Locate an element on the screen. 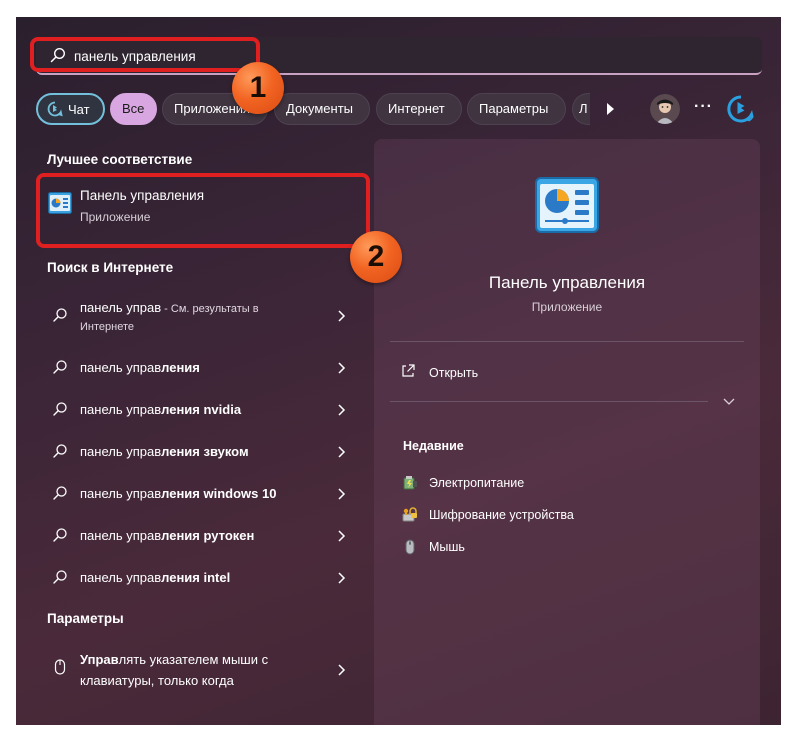  web-result-item: панель управления nvidia is located at coordinates (200, 410).